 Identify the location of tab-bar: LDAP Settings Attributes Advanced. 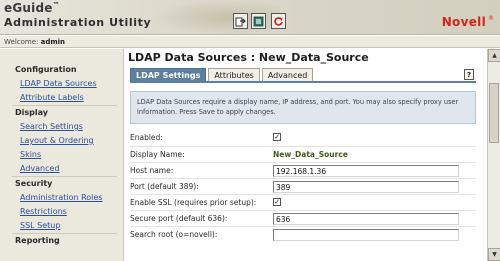
(222, 74).